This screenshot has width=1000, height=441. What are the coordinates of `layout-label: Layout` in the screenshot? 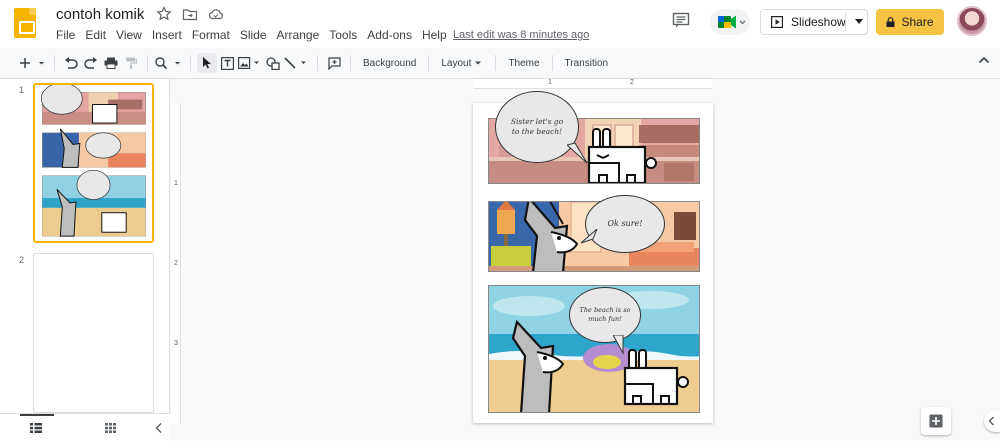 It's located at (456, 63).